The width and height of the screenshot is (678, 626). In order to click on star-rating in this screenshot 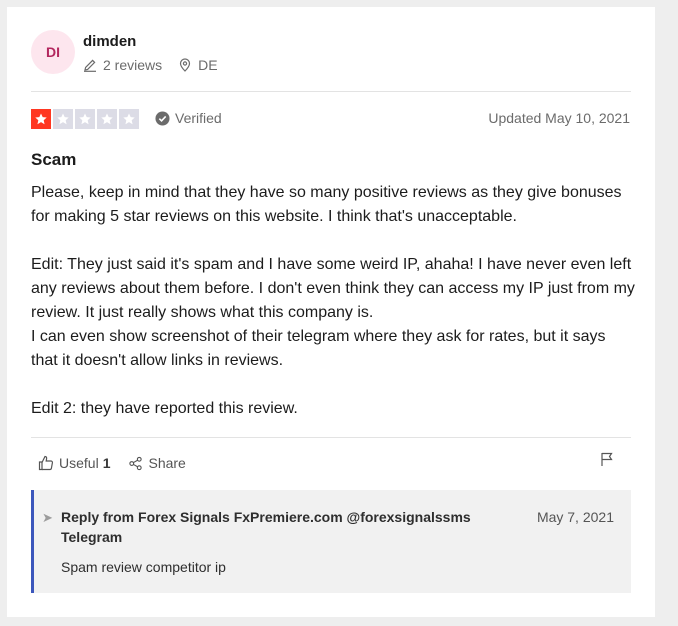, I will do `click(86, 119)`.